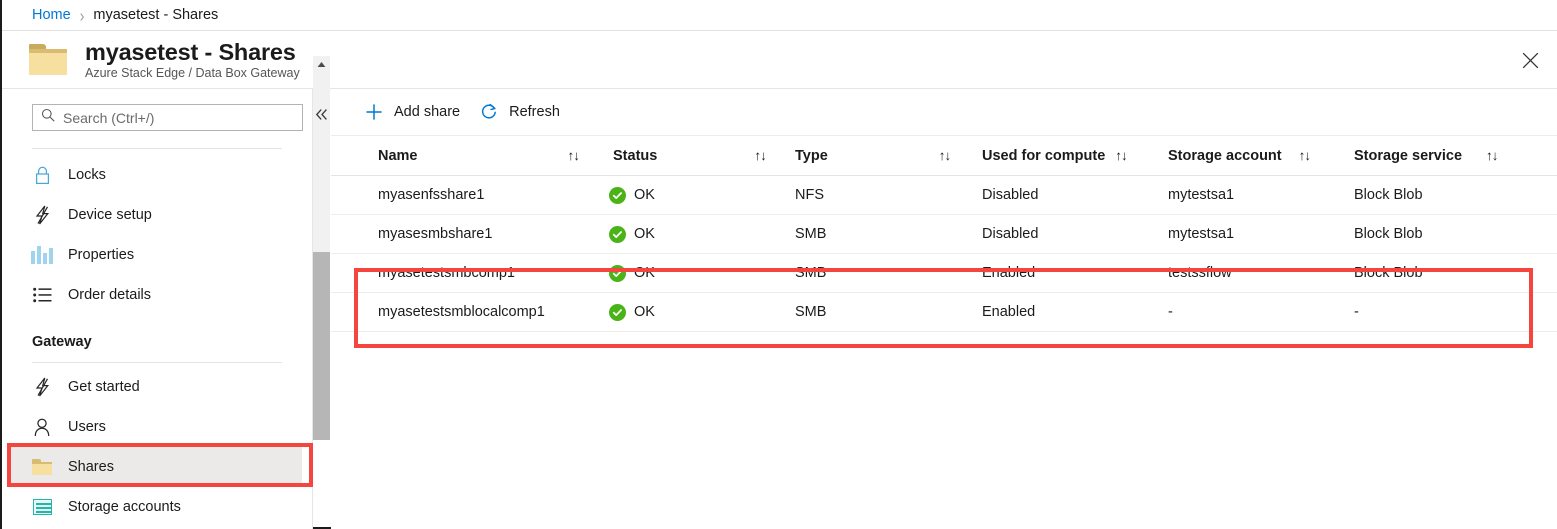  I want to click on sidebar-item-label: Users, so click(87, 427).